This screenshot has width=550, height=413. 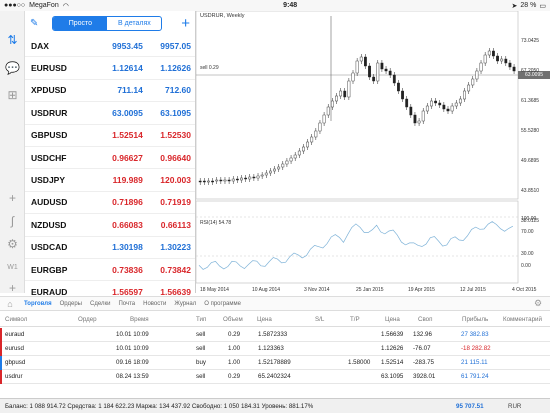 I want to click on position-marker, so click(x=1, y=377).